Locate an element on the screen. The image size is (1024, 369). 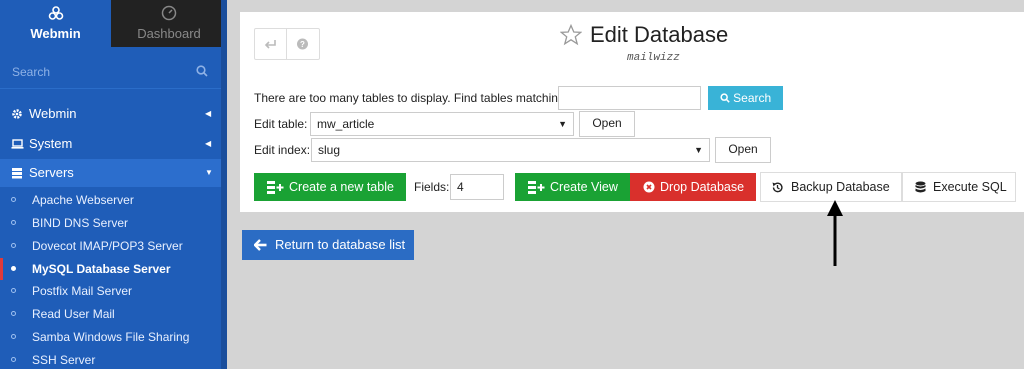
open-table-button-label: Open is located at coordinates (607, 123).